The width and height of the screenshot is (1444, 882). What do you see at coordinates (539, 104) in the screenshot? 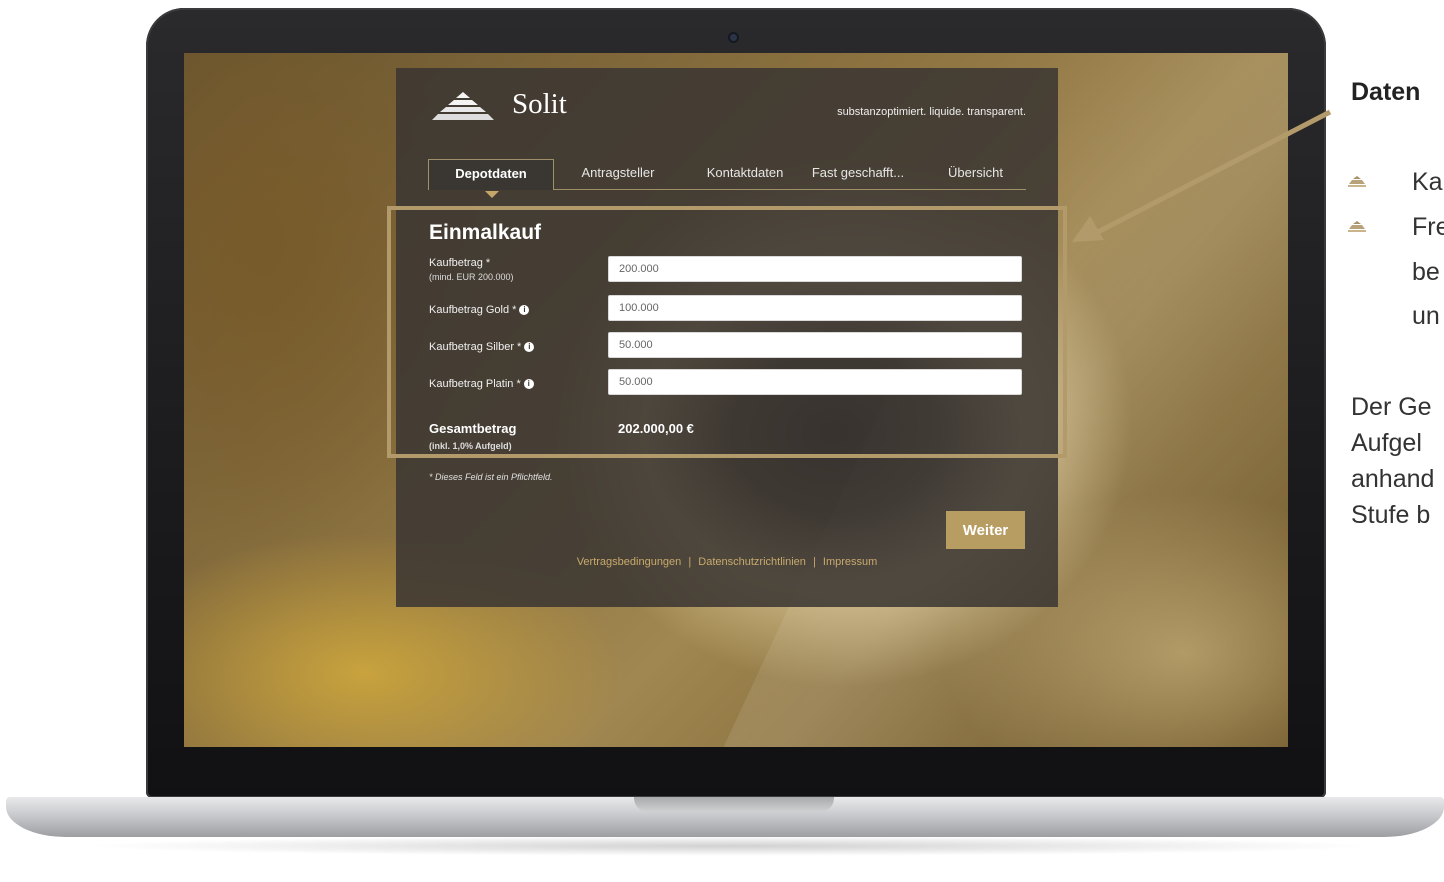
I see `logo-text: Solit` at bounding box center [539, 104].